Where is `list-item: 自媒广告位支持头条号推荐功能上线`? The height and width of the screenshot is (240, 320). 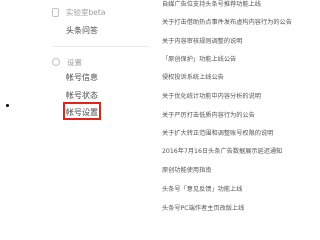
list-item: 自媒广告位支持头条号推荐功能上线 is located at coordinates (211, 5).